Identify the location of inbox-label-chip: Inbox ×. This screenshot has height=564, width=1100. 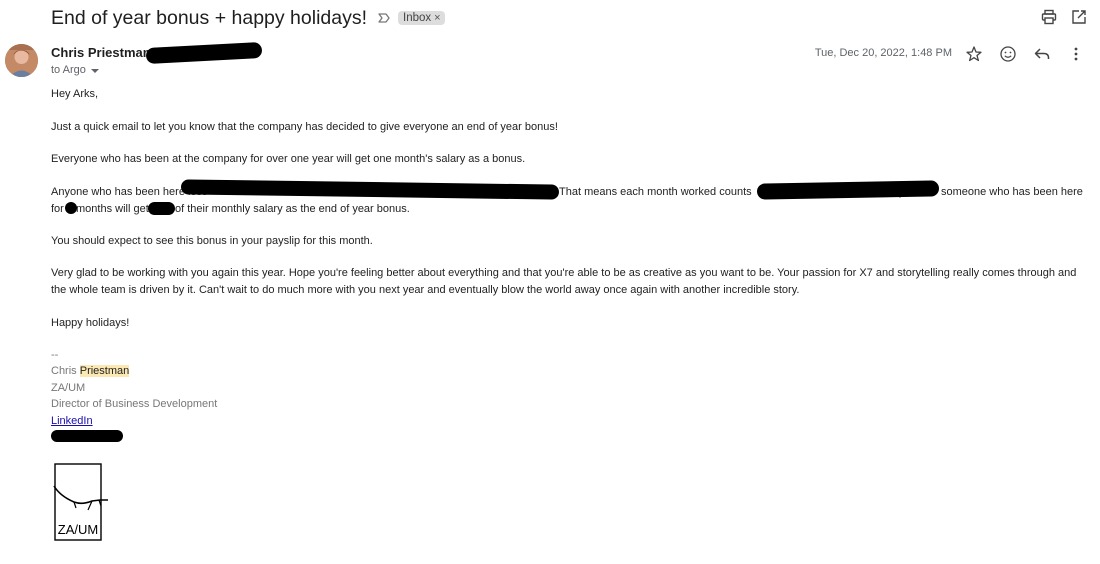
(421, 18).